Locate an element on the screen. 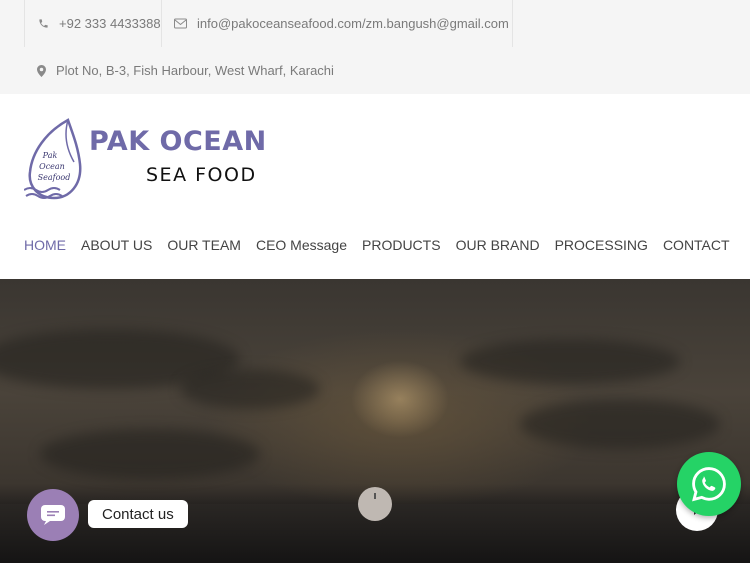  chat-icon is located at coordinates (53, 515).